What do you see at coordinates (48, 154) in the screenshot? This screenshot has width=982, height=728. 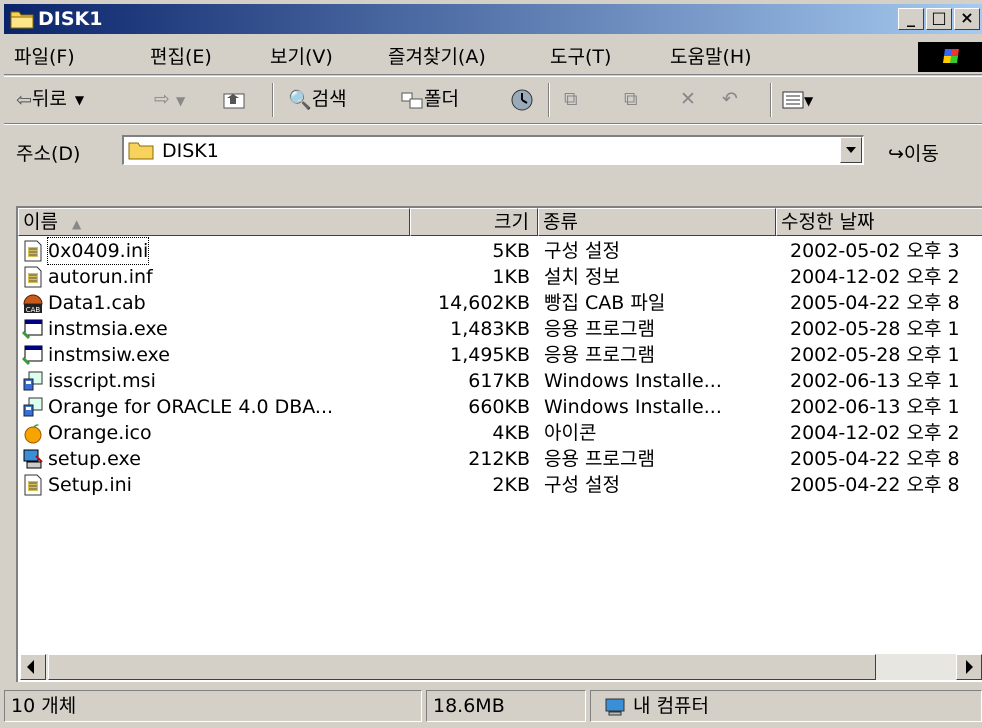 I see `address-label: 주소(D)` at bounding box center [48, 154].